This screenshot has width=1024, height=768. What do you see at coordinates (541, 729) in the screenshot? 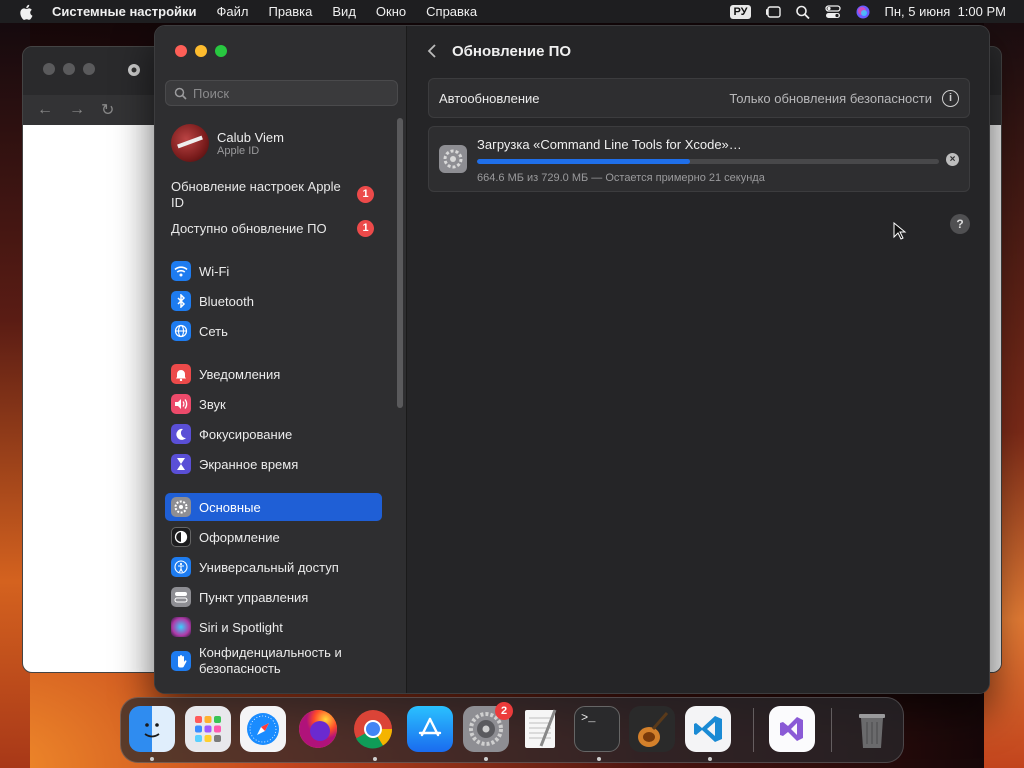
I see `textedit-icon` at bounding box center [541, 729].